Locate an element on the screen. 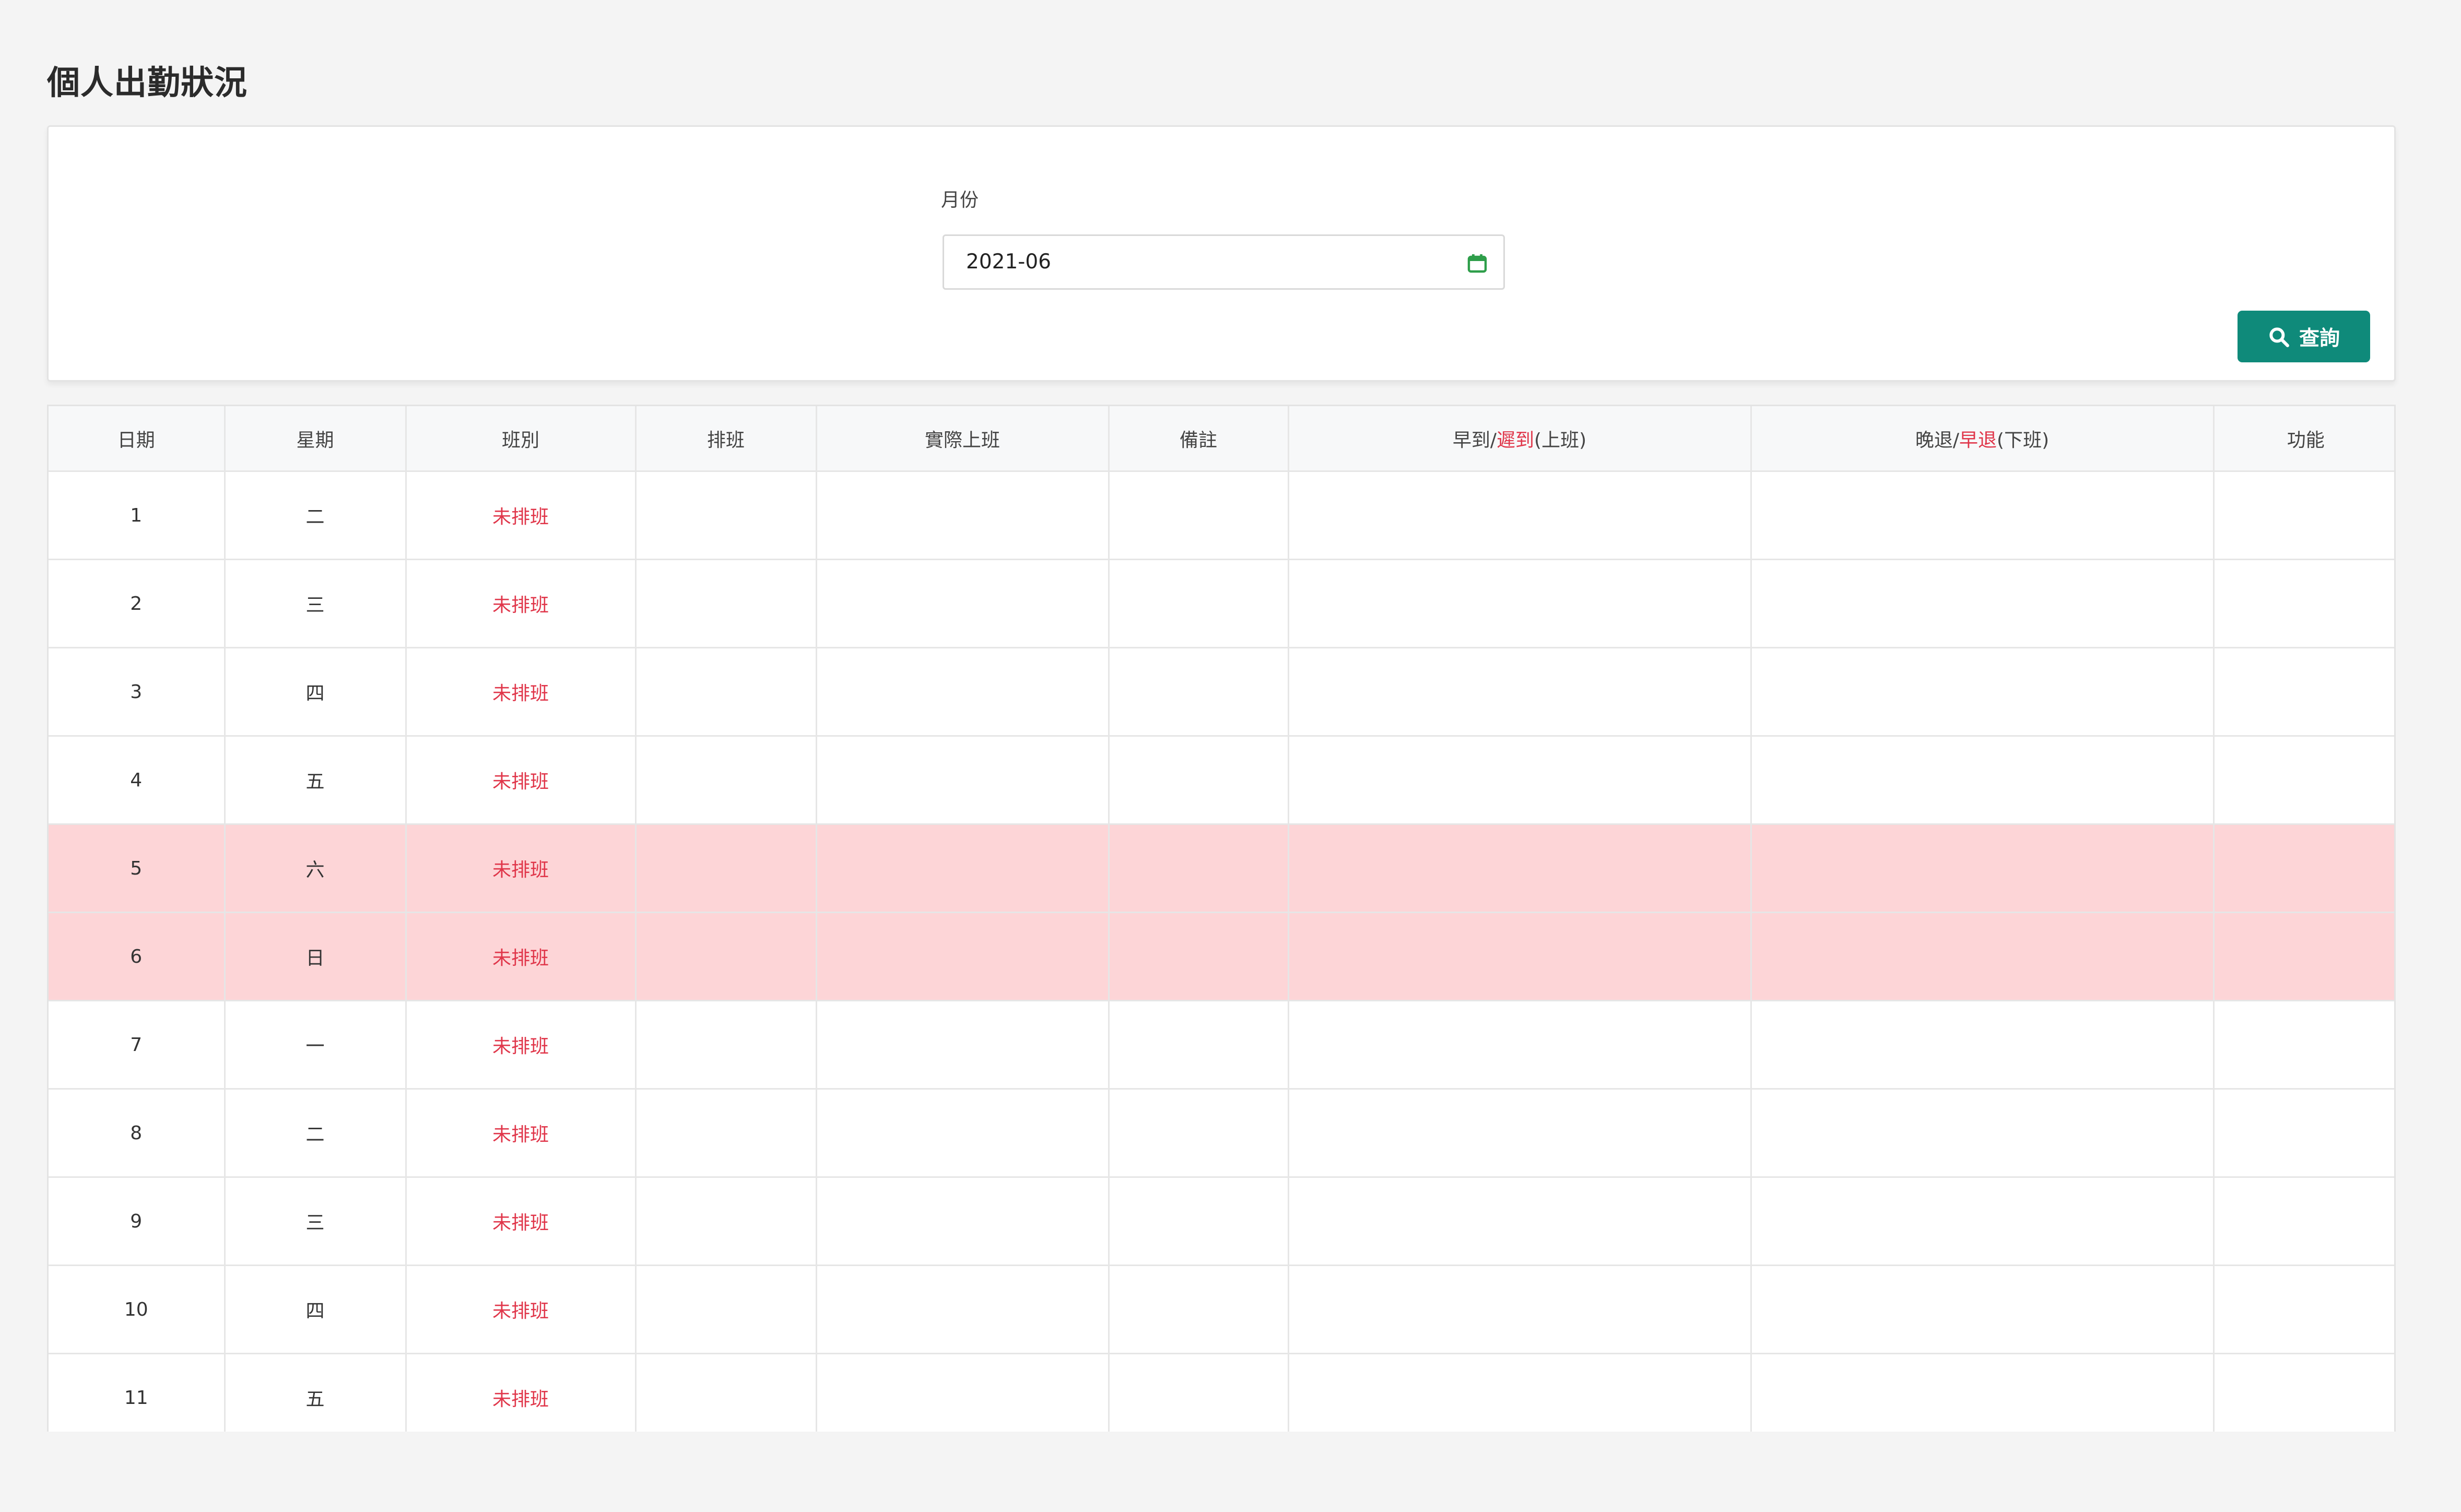  cell-date: 3 is located at coordinates (137, 692).